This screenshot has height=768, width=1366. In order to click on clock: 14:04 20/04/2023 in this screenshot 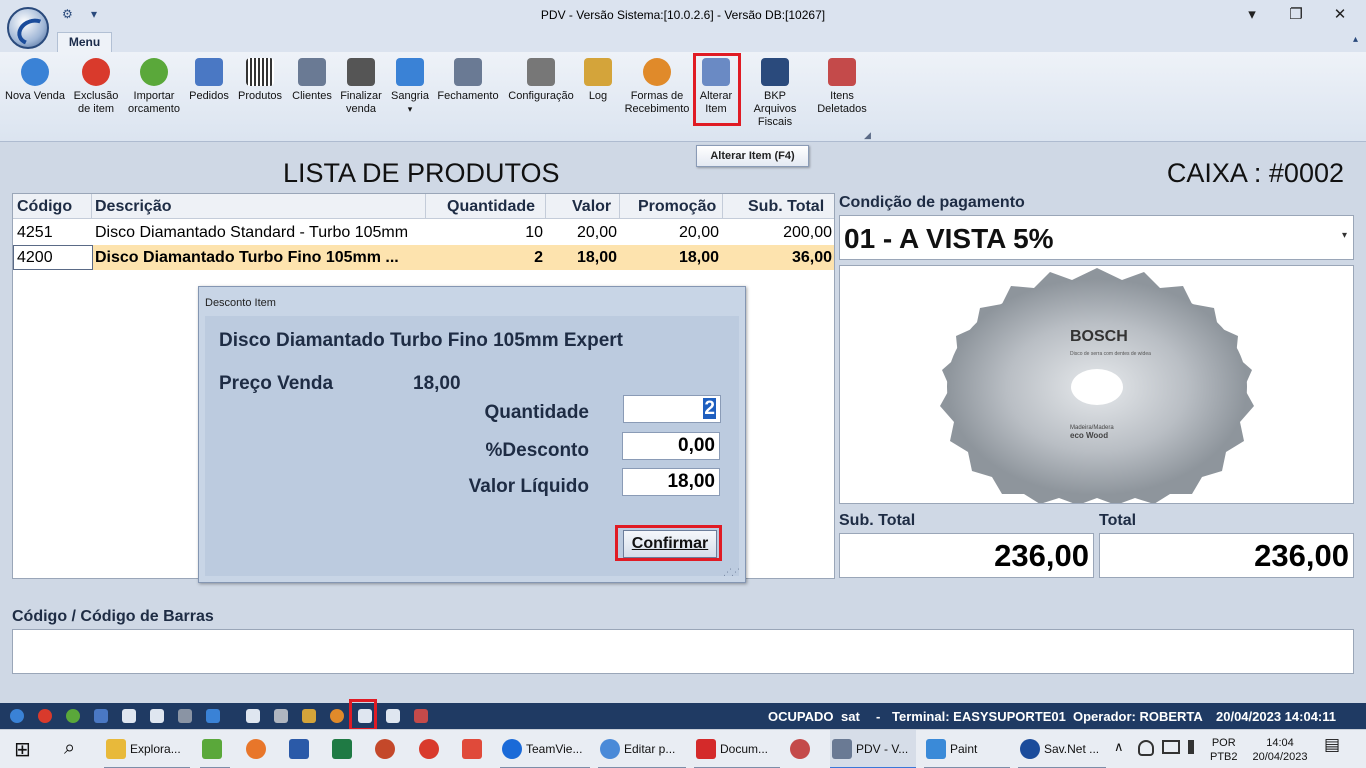, I will do `click(1280, 750)`.